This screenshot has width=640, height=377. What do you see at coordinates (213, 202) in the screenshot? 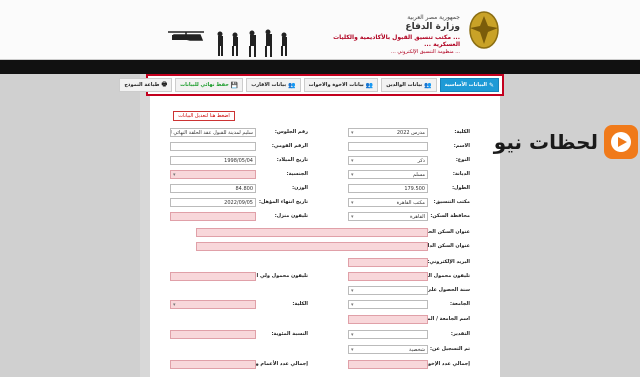
I see `exam-date-input: 2022/09/05` at bounding box center [213, 202].